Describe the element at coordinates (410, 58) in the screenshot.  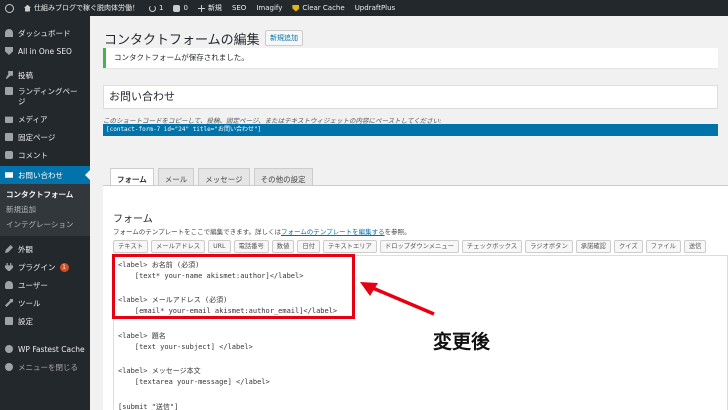
I see `saved-notice: コンタクトフォームが保存されました。` at that location.